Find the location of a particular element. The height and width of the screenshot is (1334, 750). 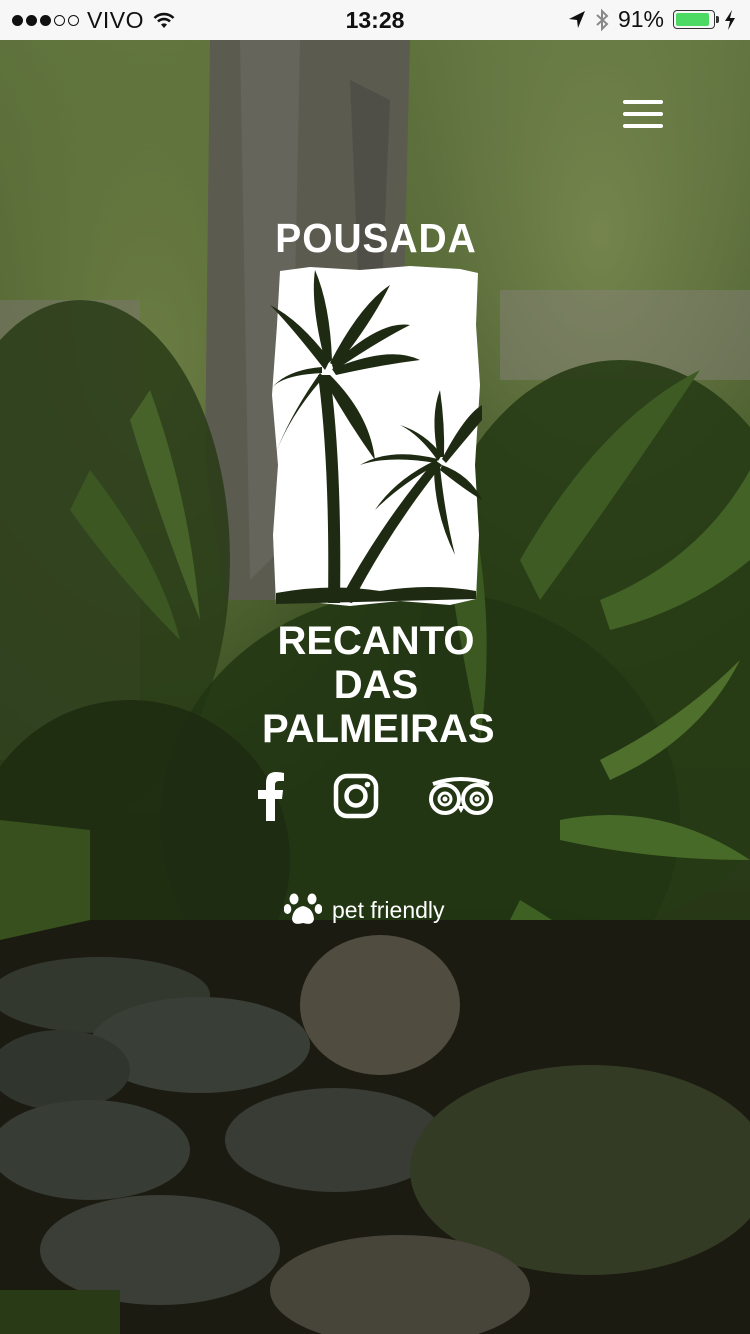

status-right: 91% is located at coordinates (652, 19).